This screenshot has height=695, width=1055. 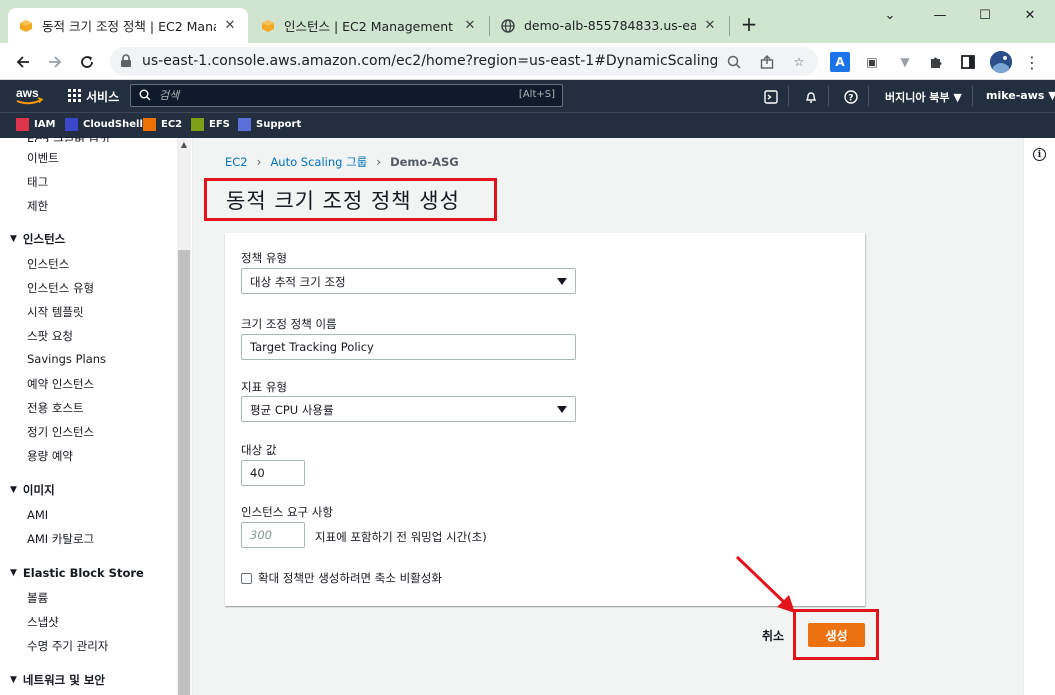 I want to click on tab-title: 동적 크기 조정 정책 | EC2 Mana, so click(x=129, y=26).